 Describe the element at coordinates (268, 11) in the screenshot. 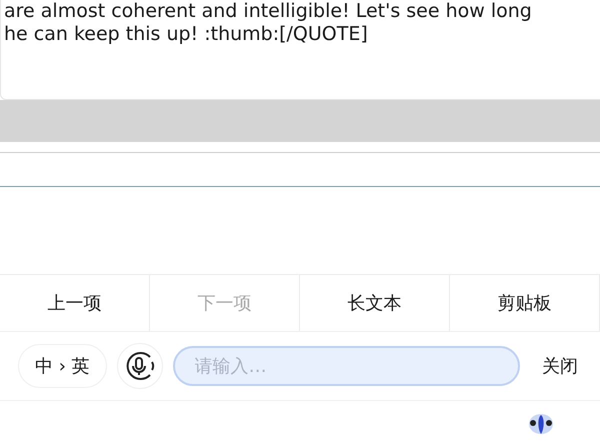

I see `quote-text: are almost coherent and intelligible! Let's see how long` at that location.